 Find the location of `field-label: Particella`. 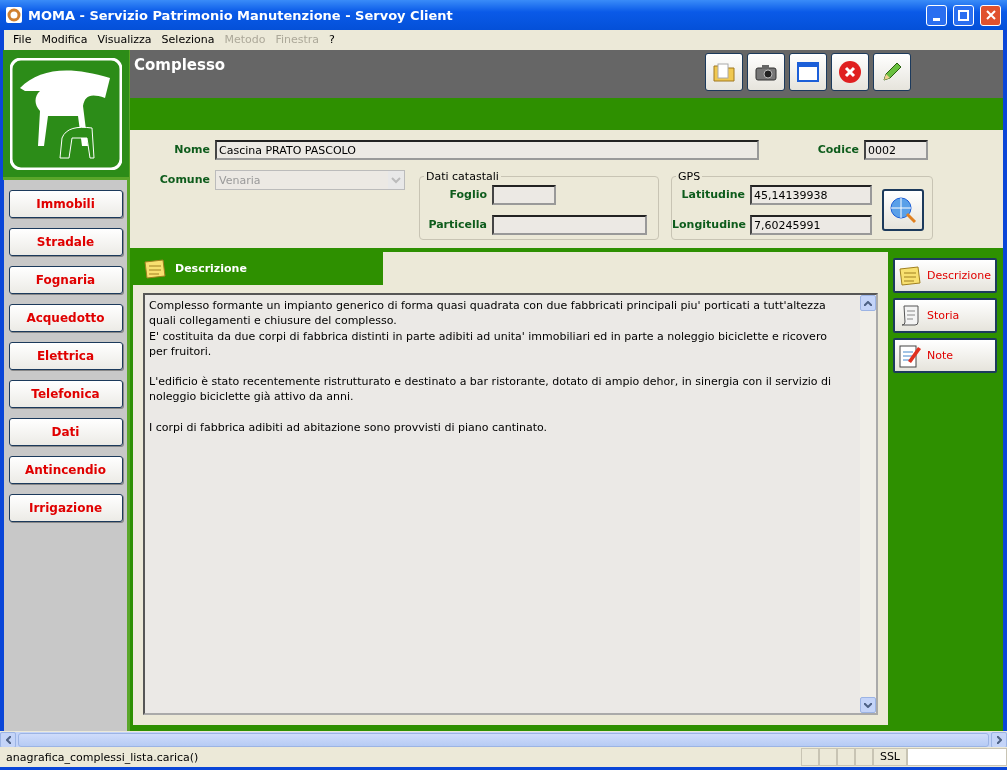

field-label: Particella is located at coordinates (457, 225).